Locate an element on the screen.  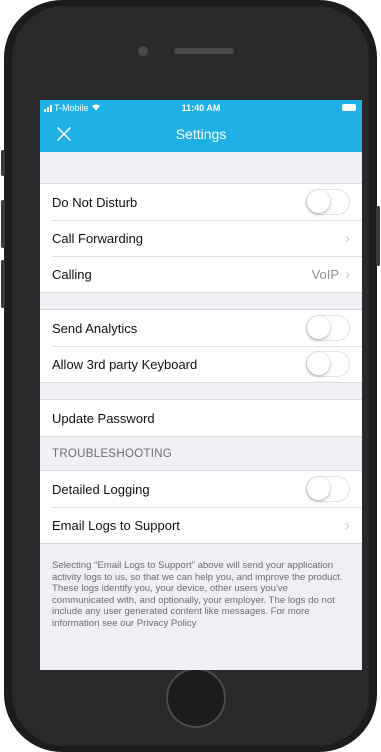
power-button is located at coordinates (378, 236).